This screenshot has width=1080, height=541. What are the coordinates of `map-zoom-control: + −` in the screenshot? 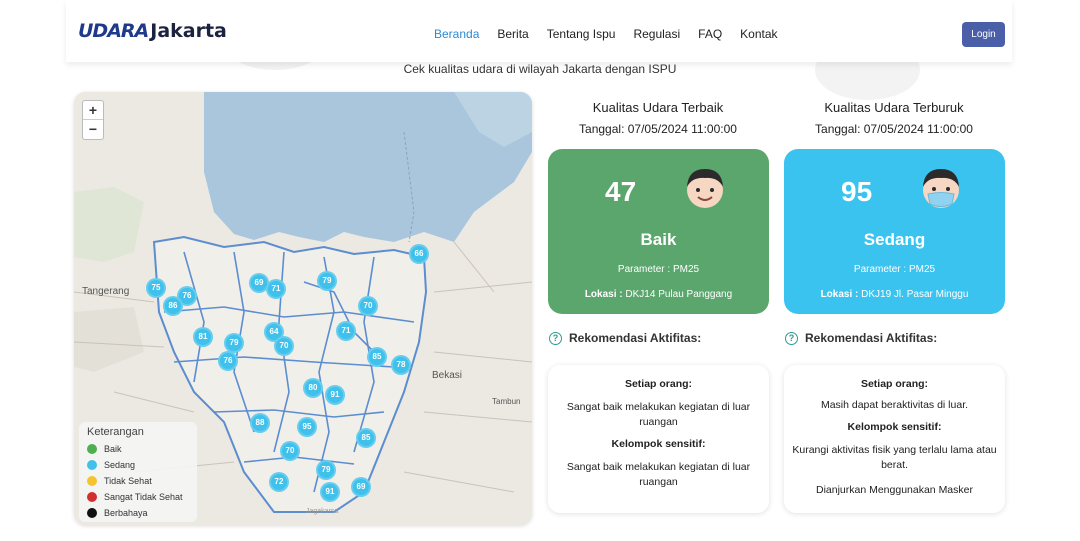 It's located at (93, 120).